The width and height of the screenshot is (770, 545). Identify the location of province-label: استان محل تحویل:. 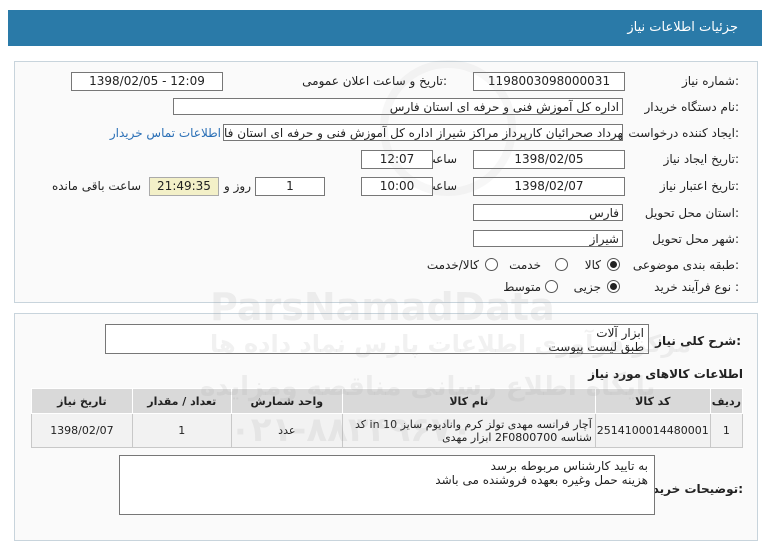
(691, 213).